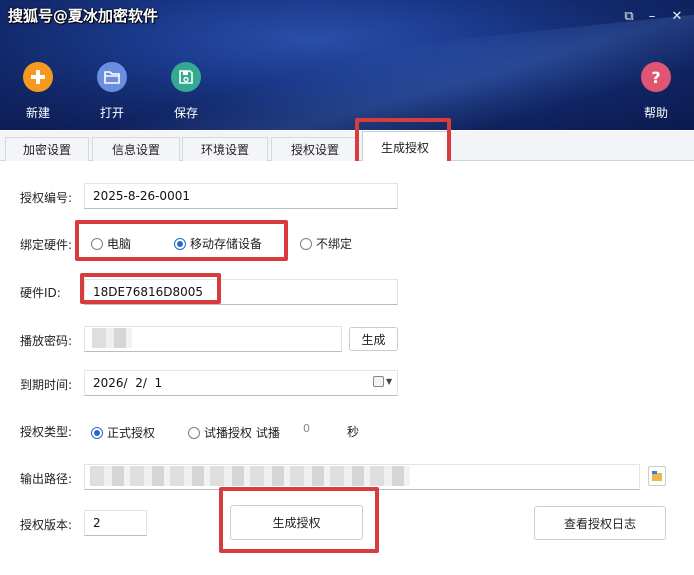 The width and height of the screenshot is (694, 575). I want to click on save-button: 保存, so click(186, 91).